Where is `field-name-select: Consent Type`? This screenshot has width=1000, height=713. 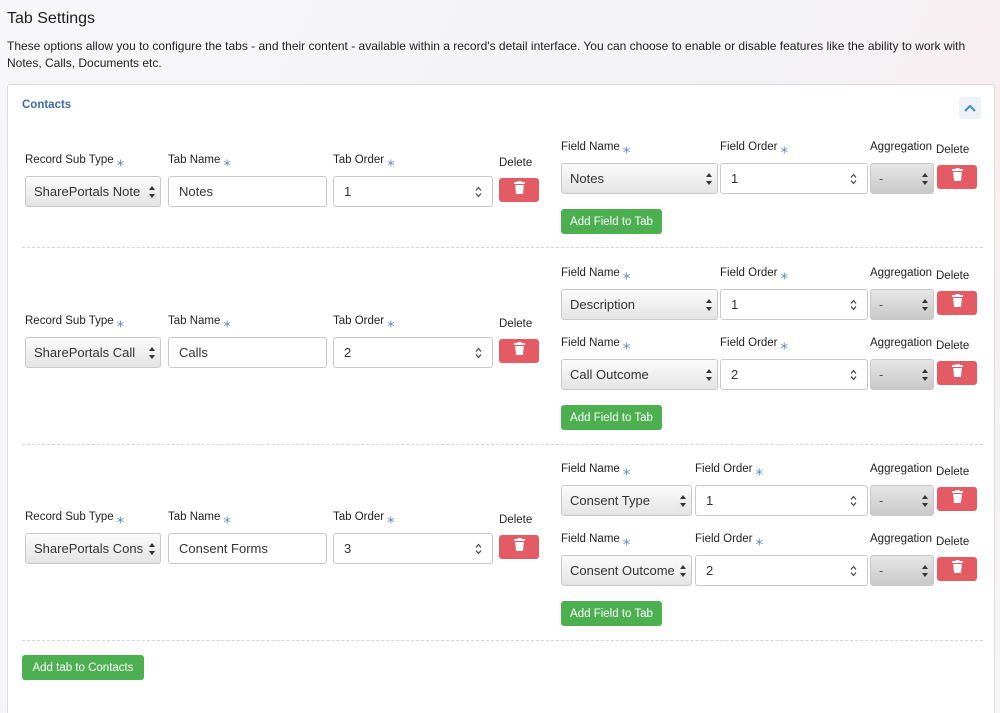
field-name-select: Consent Type is located at coordinates (626, 500).